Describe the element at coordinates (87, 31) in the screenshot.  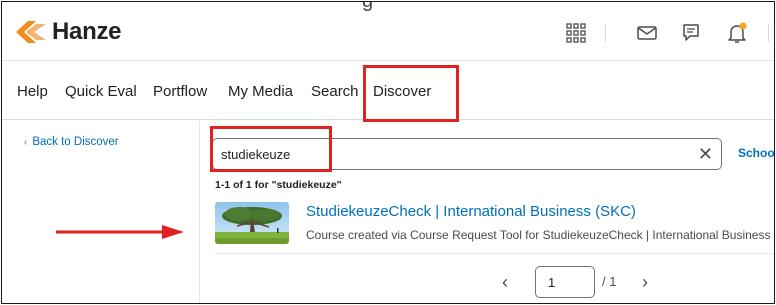
I see `brand-name: Hanze` at that location.